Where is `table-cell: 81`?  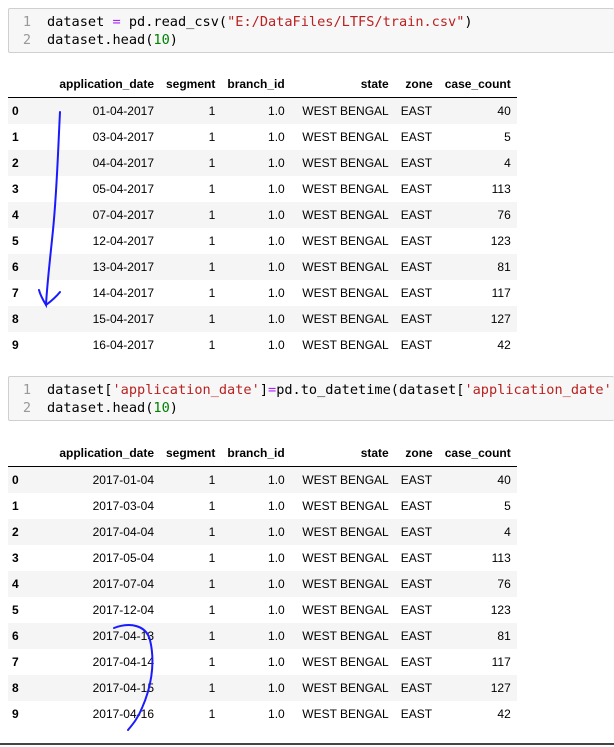 table-cell: 81 is located at coordinates (504, 267).